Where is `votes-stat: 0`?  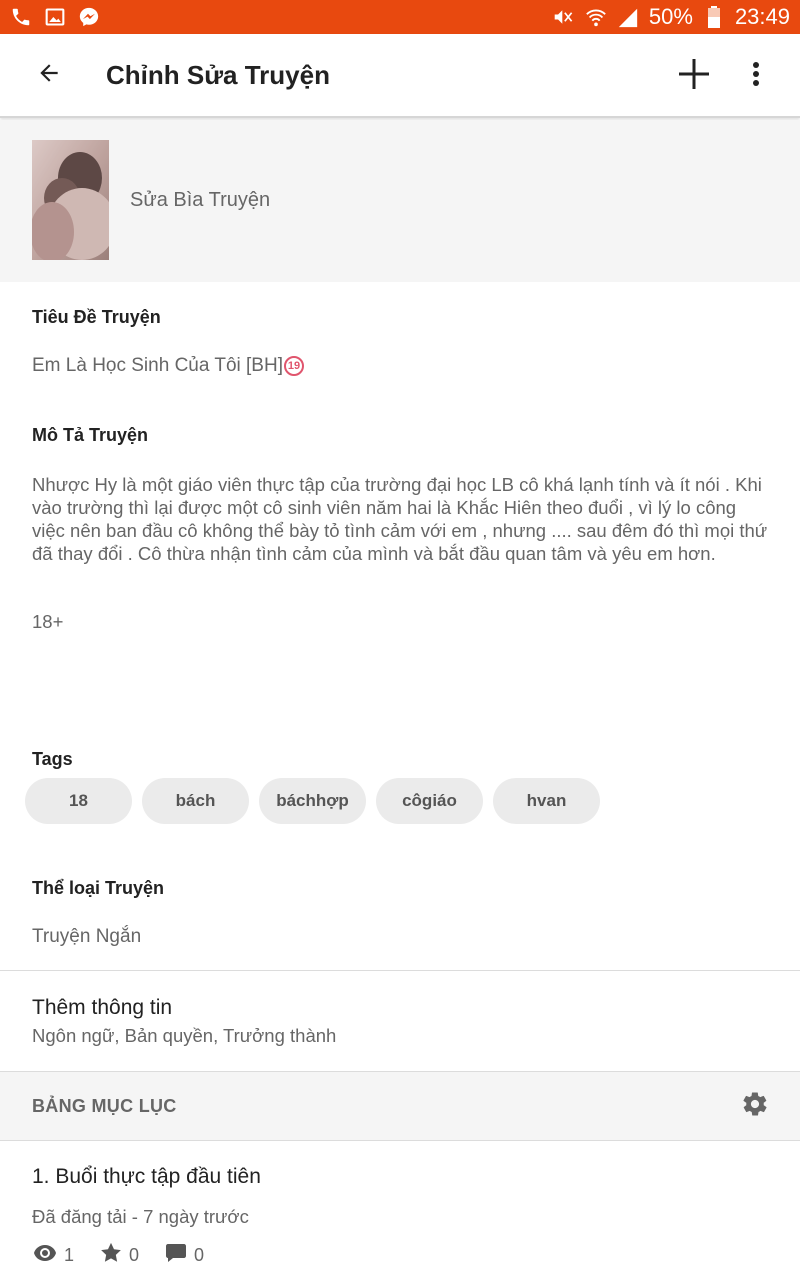 votes-stat: 0 is located at coordinates (119, 1255).